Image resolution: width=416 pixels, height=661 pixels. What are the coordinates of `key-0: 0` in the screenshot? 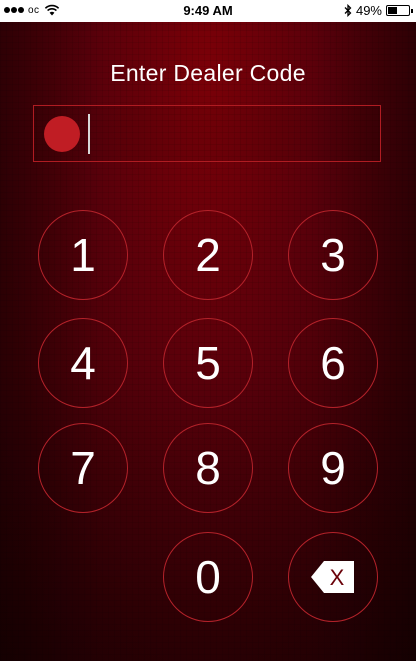 It's located at (208, 577).